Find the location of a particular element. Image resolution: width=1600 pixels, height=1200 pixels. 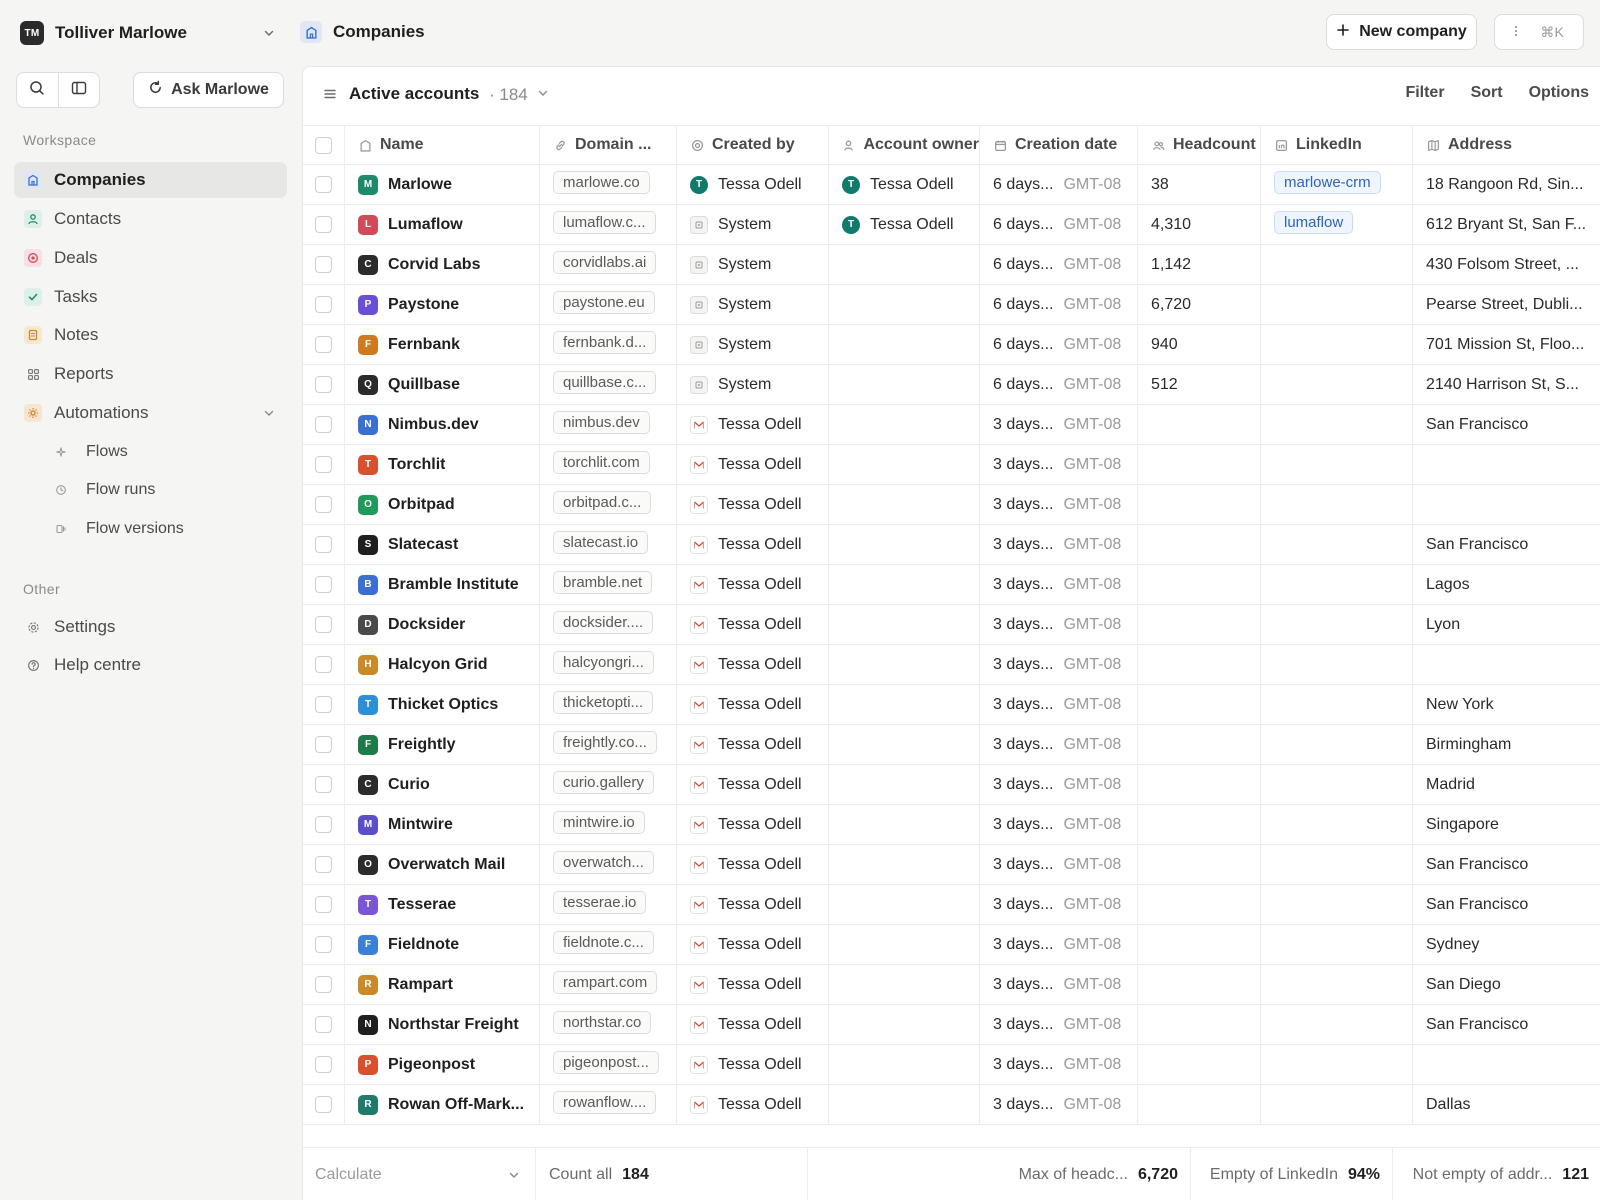

domain-chip: slatecast.io is located at coordinates (601, 542).